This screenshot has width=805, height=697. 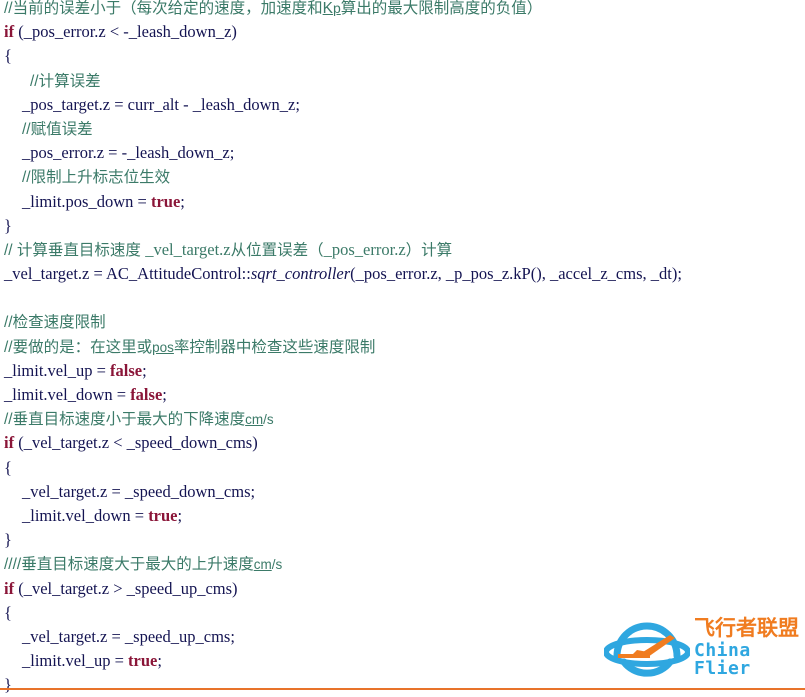 I want to click on comment-text: //要做的是：在这里或pos率控制器中检查这些速度限制, so click(x=190, y=347).